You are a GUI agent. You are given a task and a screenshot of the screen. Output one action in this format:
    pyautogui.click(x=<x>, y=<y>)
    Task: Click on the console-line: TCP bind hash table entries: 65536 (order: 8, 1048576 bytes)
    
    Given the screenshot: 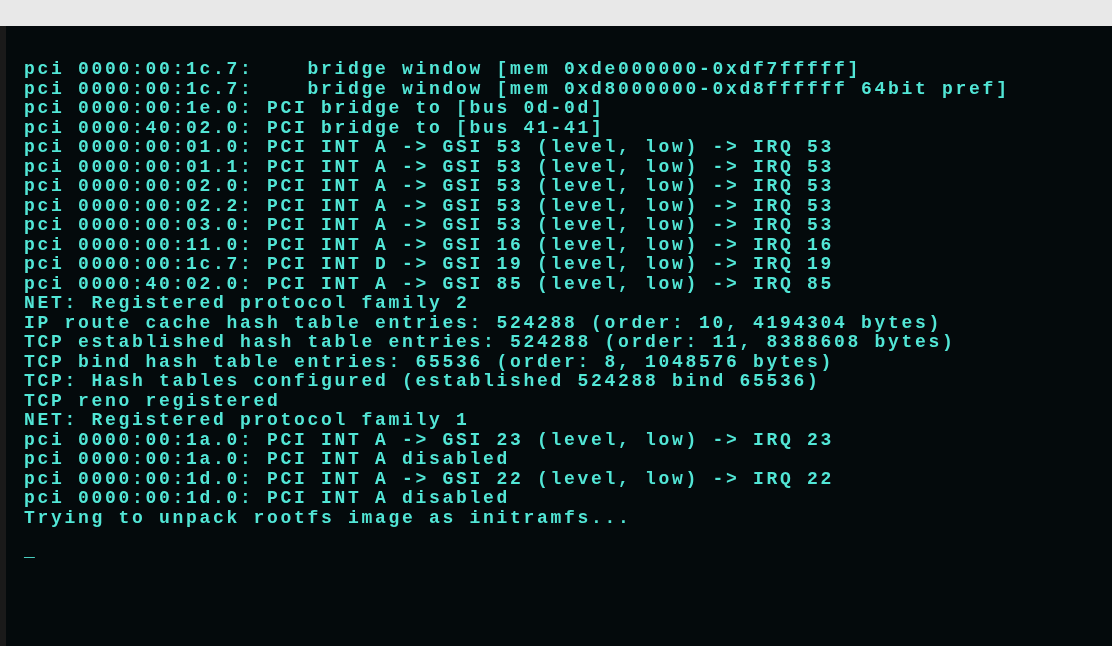 What is the action you would take?
    pyautogui.click(x=429, y=361)
    